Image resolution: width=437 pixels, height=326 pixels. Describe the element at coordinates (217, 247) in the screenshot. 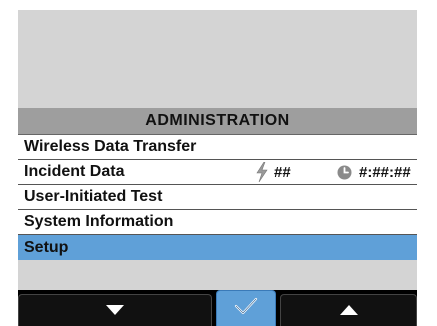

I see `menu-item-setup: Setup` at that location.